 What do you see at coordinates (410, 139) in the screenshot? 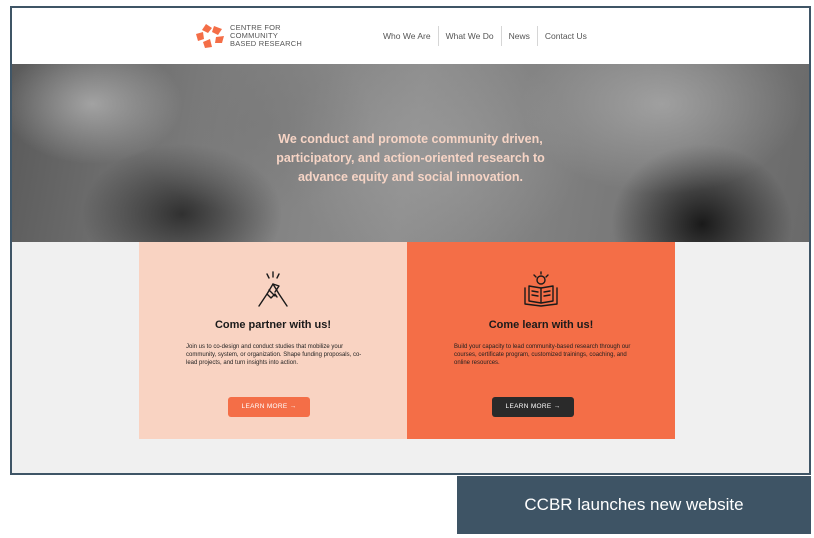
I see `hero-line: We conduct and promote community driven,` at bounding box center [410, 139].